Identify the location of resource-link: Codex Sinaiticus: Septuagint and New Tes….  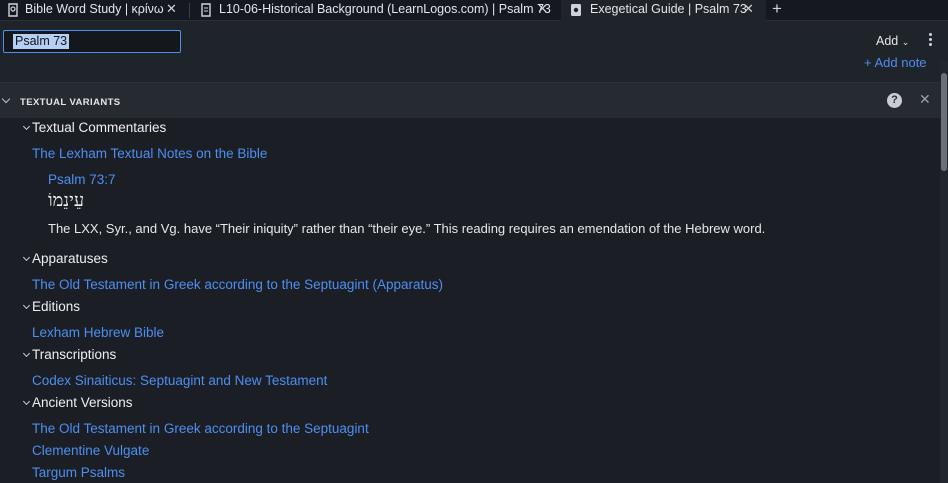
(179, 380).